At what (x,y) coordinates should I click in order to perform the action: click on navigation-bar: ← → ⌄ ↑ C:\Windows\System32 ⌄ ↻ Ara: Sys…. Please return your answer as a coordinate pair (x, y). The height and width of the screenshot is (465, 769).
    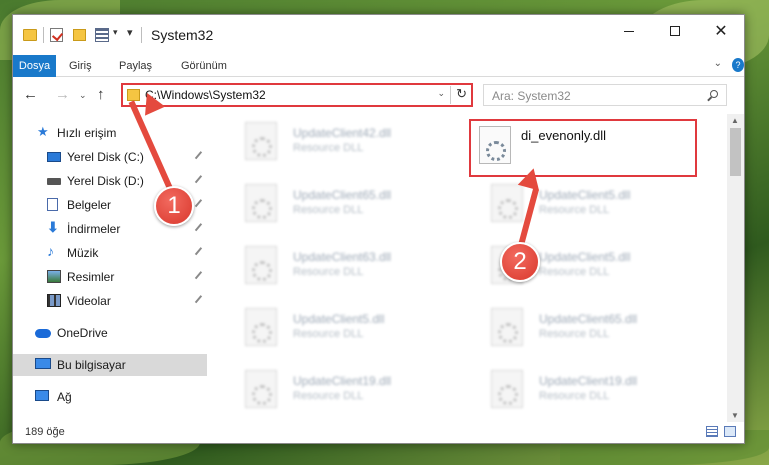
    Looking at the image, I should click on (378, 95).